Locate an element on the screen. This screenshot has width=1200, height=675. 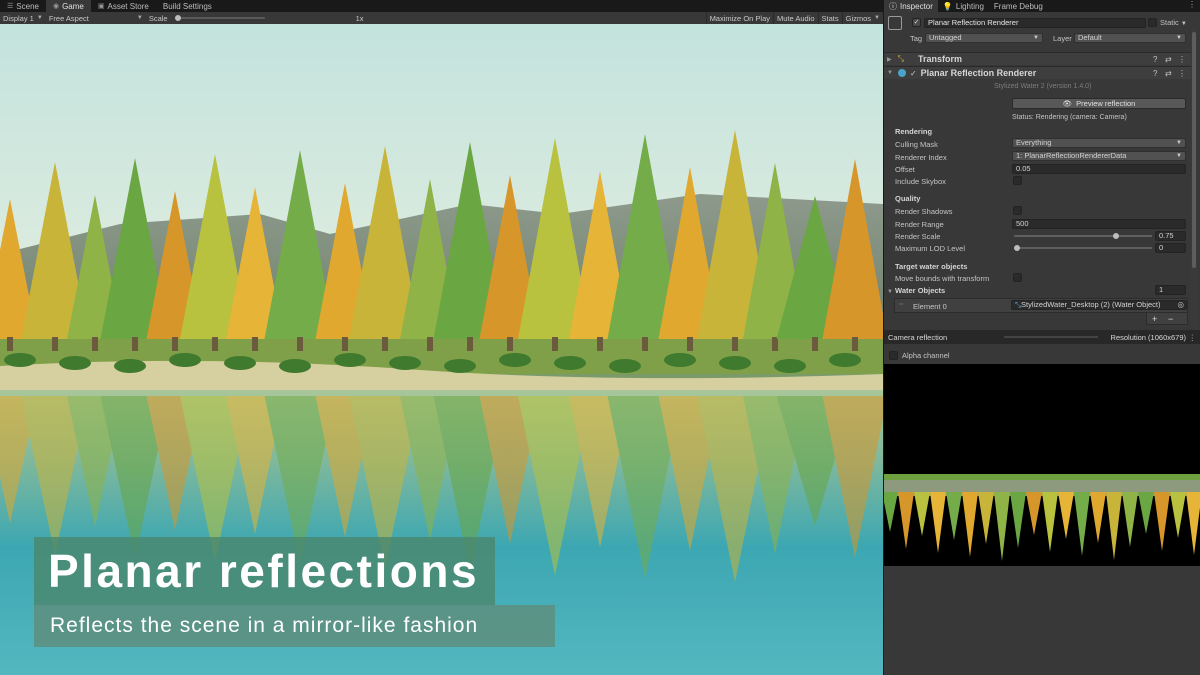
inspector-scrollbar is located at coordinates (1194, 178).